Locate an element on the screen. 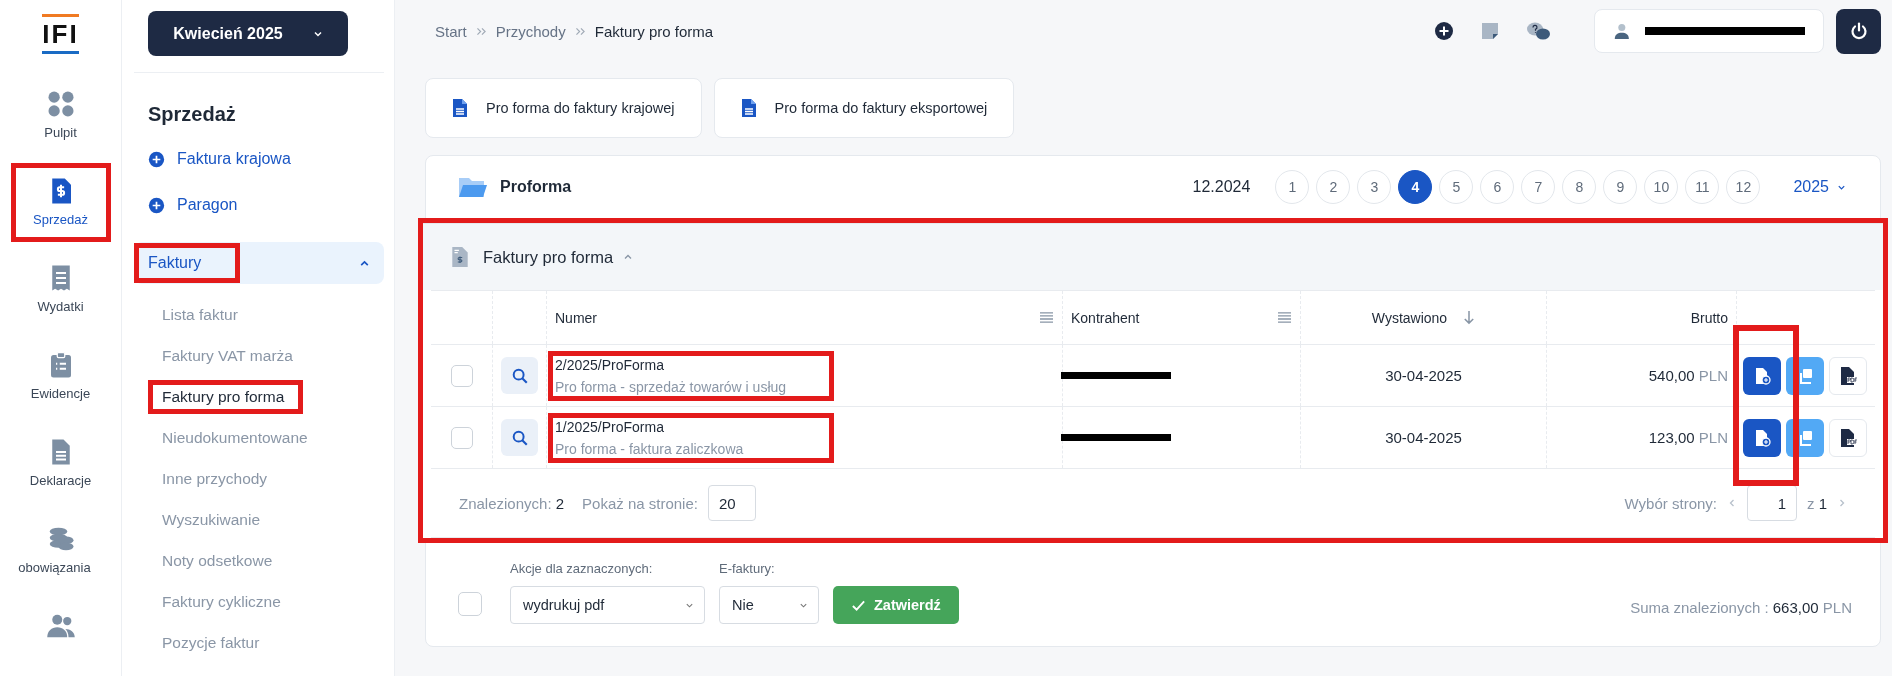  field-label: Akcje dla zaznaczonych: is located at coordinates (582, 568).